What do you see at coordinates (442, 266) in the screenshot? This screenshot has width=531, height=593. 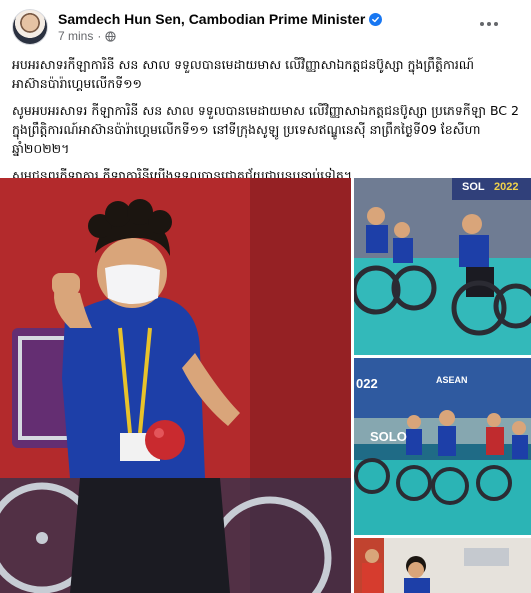 I see `side-photo-1: SOL 2022` at bounding box center [442, 266].